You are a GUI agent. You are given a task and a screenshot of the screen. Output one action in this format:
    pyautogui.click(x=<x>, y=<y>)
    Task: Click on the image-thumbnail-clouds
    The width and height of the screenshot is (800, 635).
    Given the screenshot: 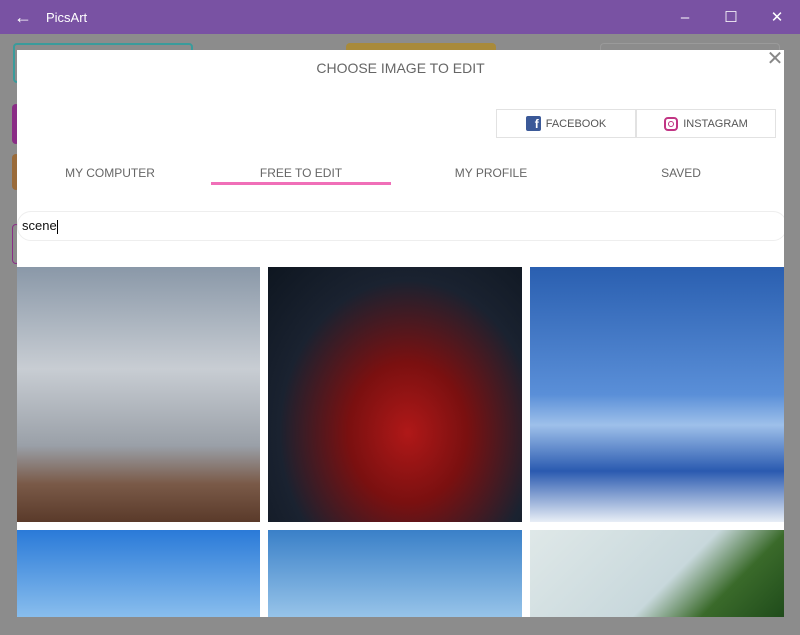 What is the action you would take?
    pyautogui.click(x=395, y=573)
    